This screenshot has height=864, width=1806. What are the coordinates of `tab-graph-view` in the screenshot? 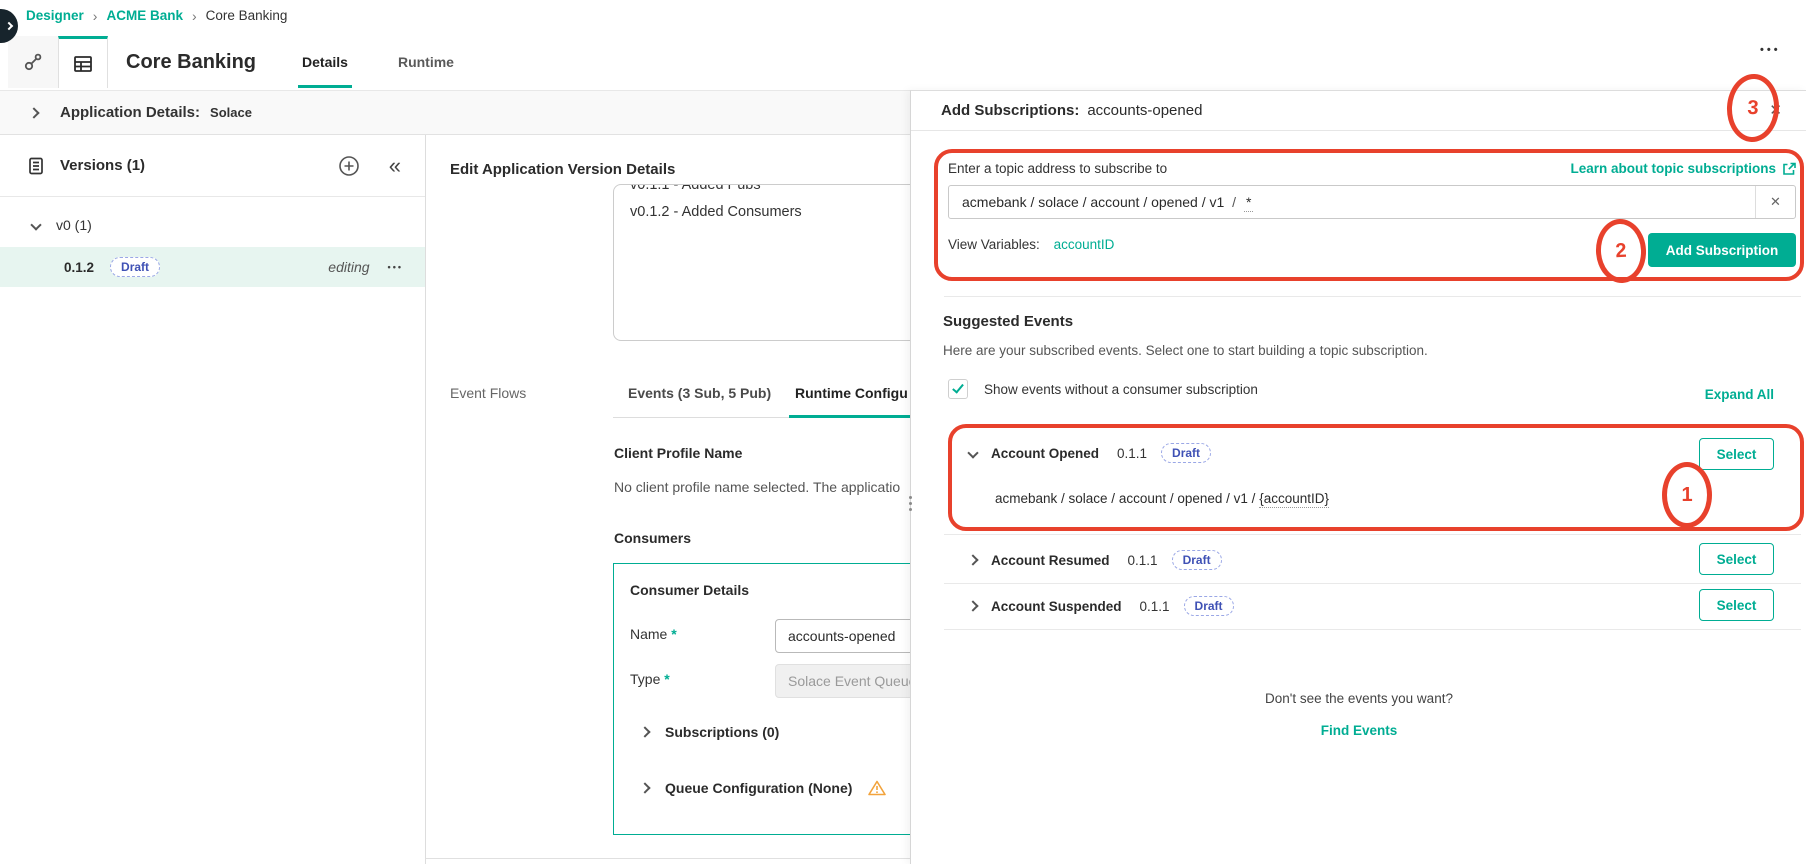 It's located at (33, 62).